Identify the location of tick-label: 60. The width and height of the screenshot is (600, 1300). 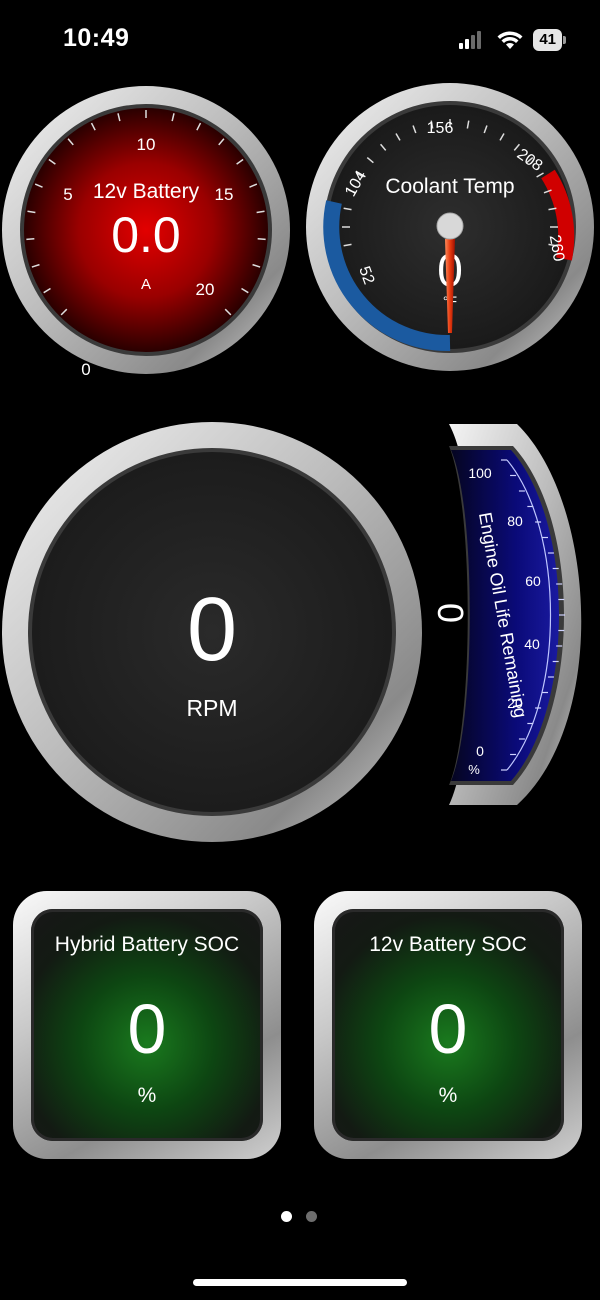
(533, 581).